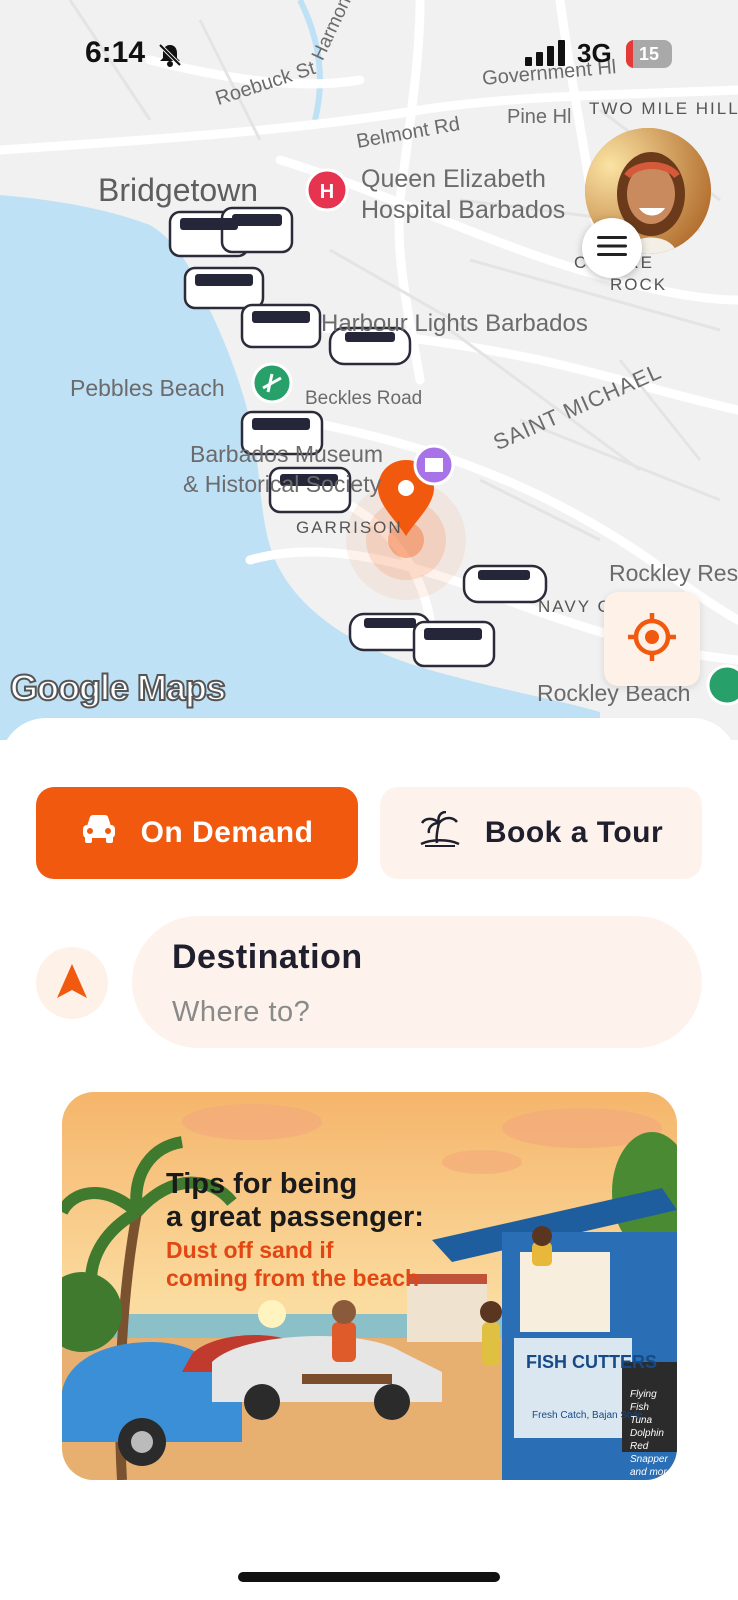 Image resolution: width=738 pixels, height=1600 pixels. I want to click on map-label-bridgetown: Bridgetown, so click(178, 190).